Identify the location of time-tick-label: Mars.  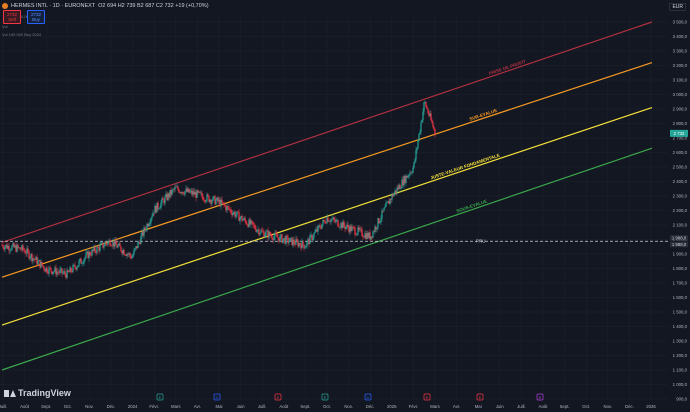
(435, 406).